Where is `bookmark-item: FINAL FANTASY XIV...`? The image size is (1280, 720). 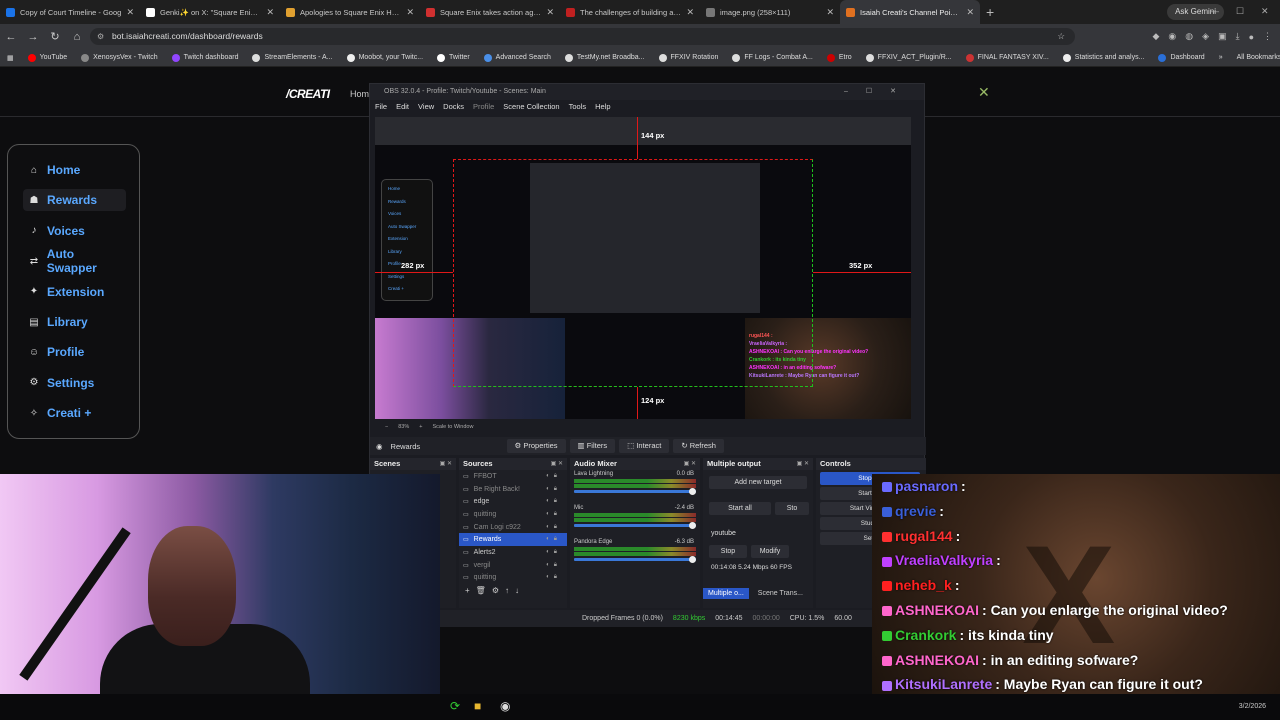 bookmark-item: FINAL FANTASY XIV... is located at coordinates (1007, 57).